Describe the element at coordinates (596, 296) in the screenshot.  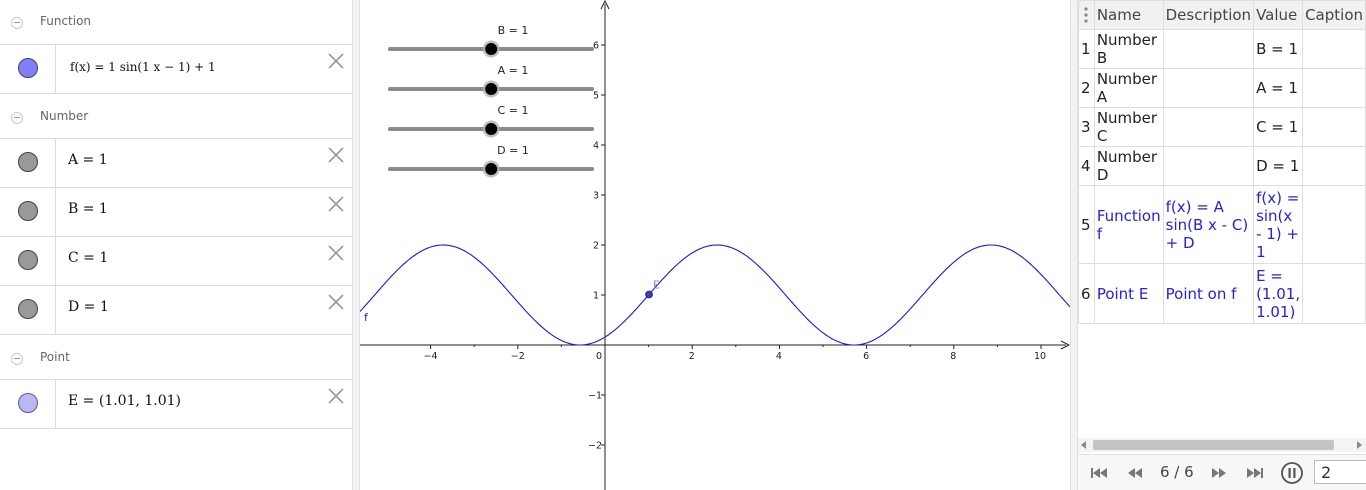
I see `y-tick-label: 1` at that location.